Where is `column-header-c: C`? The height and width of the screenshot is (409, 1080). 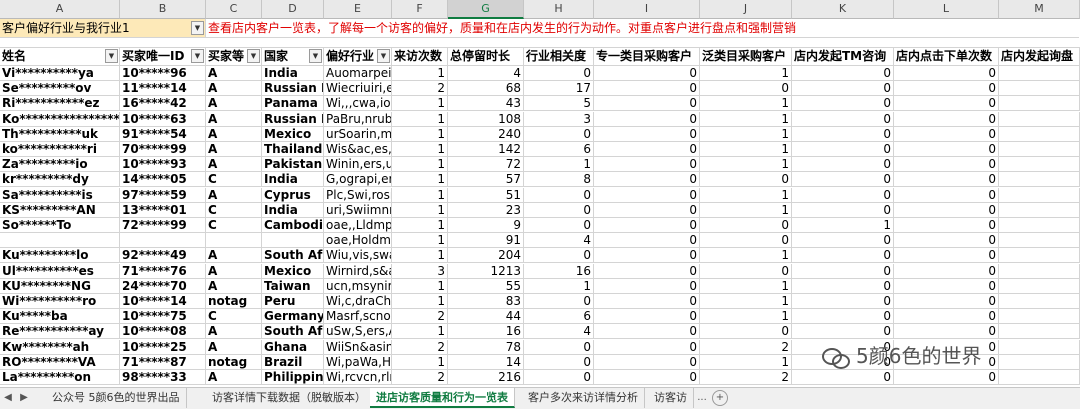 column-header-c: C is located at coordinates (234, 9).